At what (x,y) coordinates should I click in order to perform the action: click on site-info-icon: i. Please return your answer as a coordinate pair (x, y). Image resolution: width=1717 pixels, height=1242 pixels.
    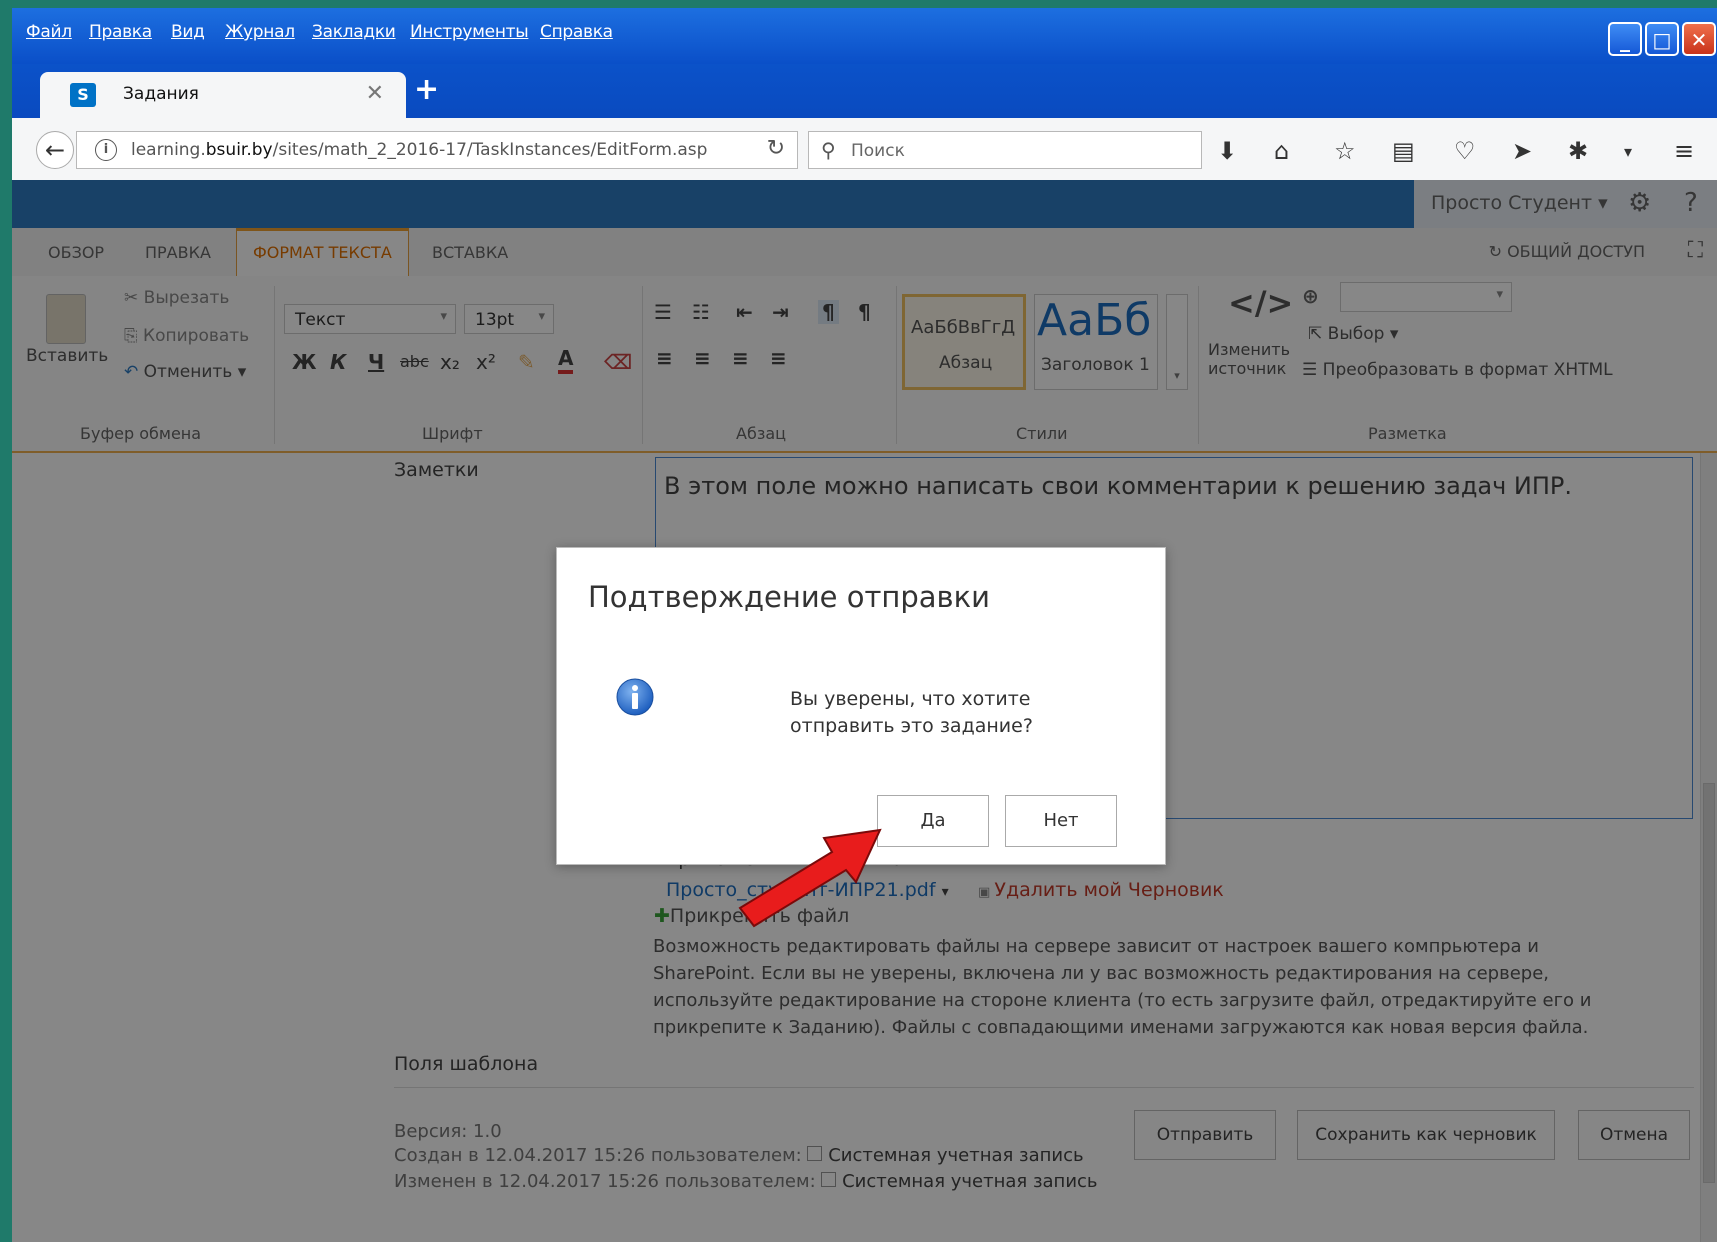
    Looking at the image, I should click on (106, 150).